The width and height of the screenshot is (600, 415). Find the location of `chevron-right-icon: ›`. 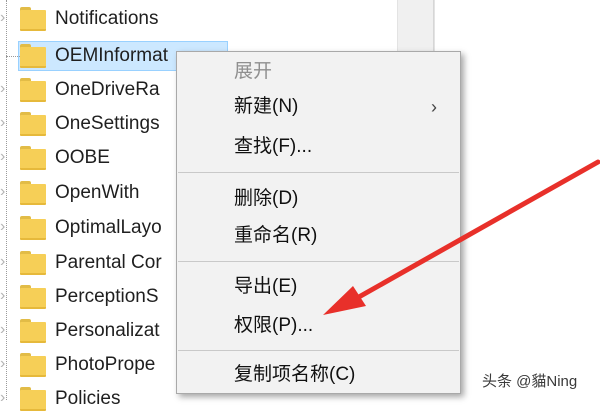

chevron-right-icon: › is located at coordinates (434, 107).